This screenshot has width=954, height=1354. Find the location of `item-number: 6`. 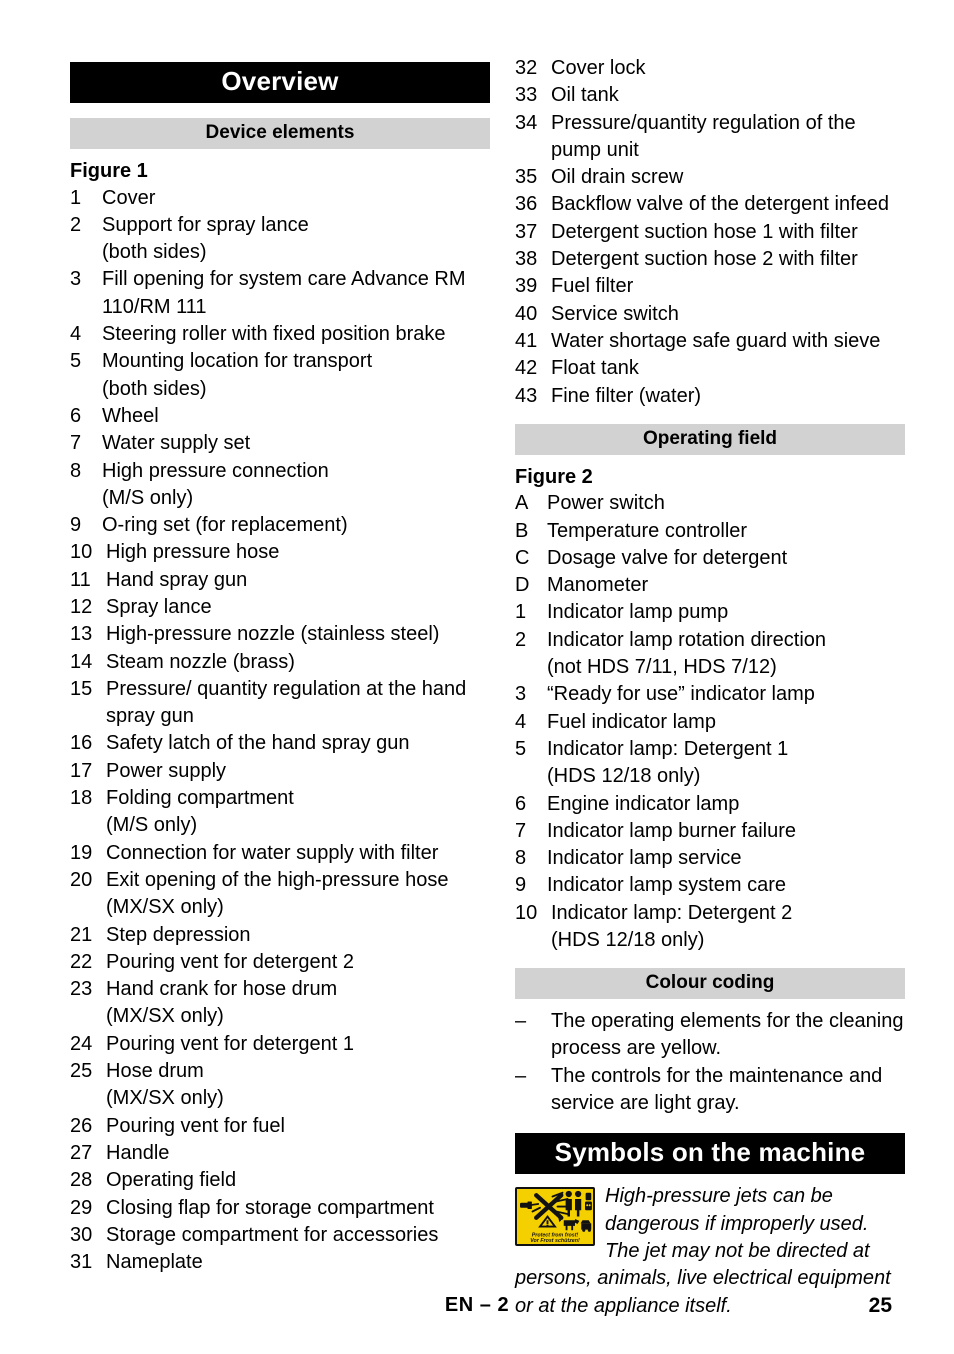

item-number: 6 is located at coordinates (521, 803).